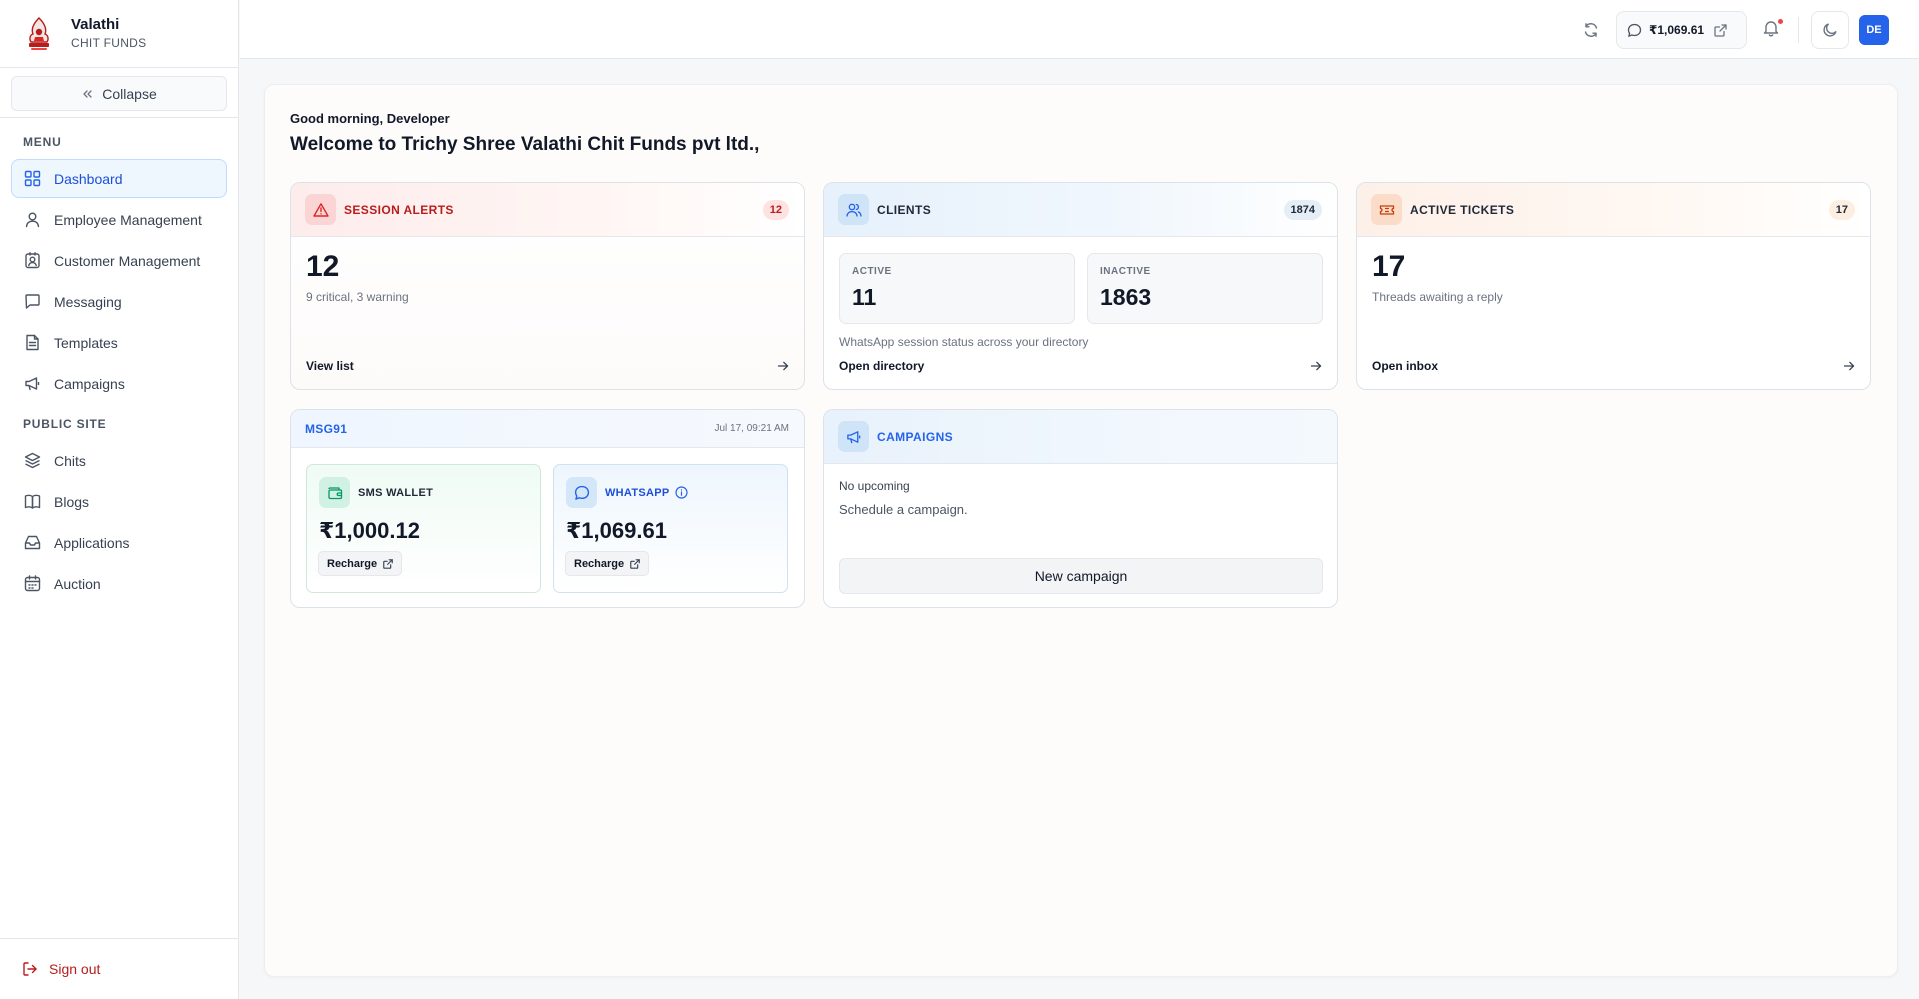  Describe the element at coordinates (334, 492) in the screenshot. I see `wallet-icon` at that location.